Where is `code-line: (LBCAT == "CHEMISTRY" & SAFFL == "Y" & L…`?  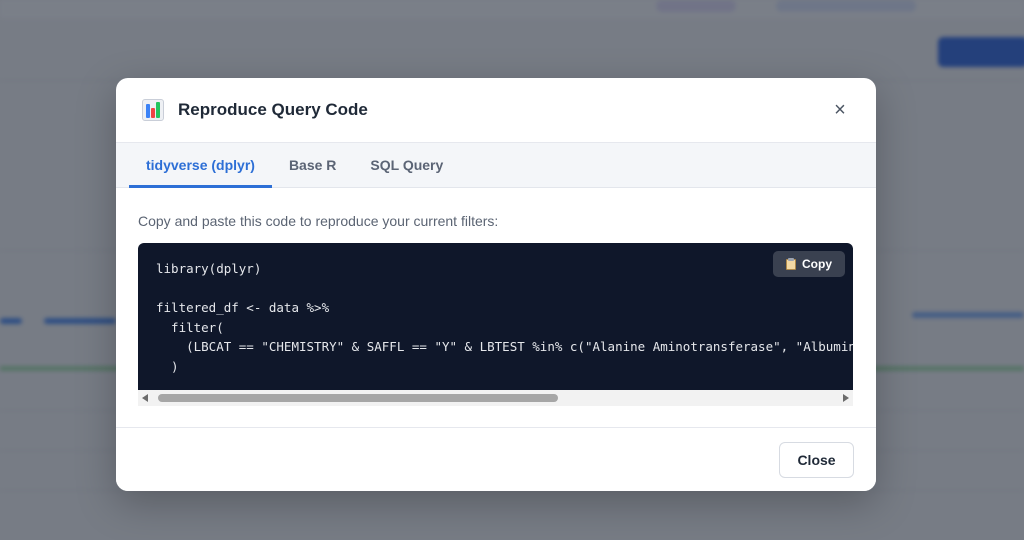 code-line: (LBCAT == "CHEMISTRY" & SAFFL == "Y" & L… is located at coordinates (504, 346).